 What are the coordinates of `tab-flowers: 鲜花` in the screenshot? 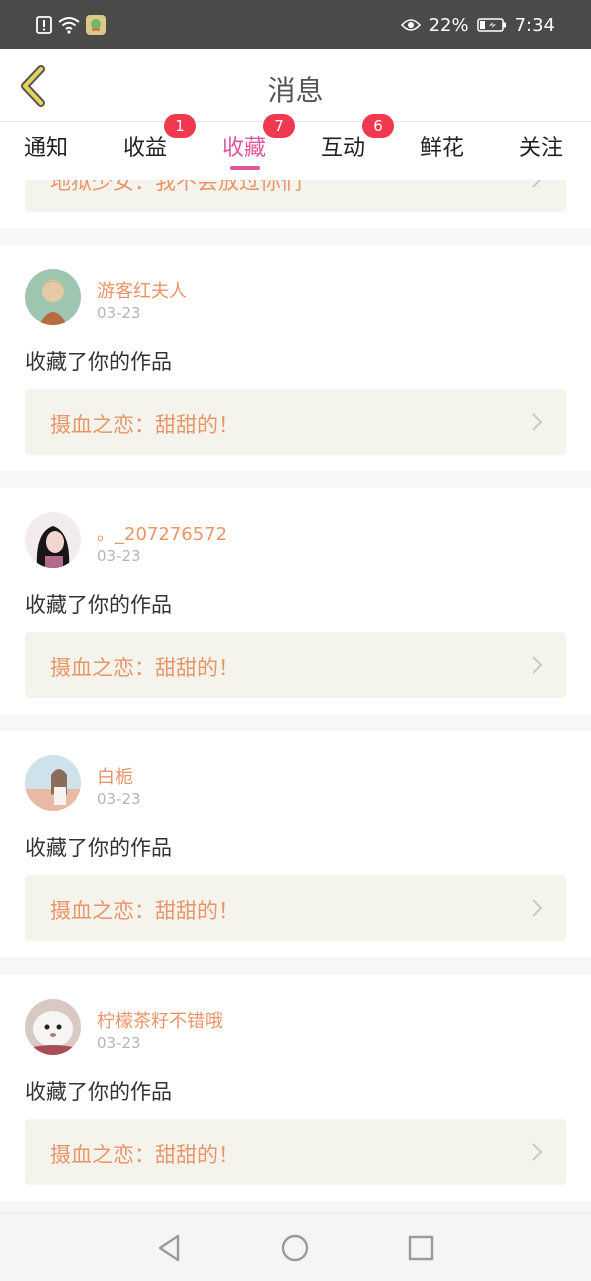 It's located at (442, 146).